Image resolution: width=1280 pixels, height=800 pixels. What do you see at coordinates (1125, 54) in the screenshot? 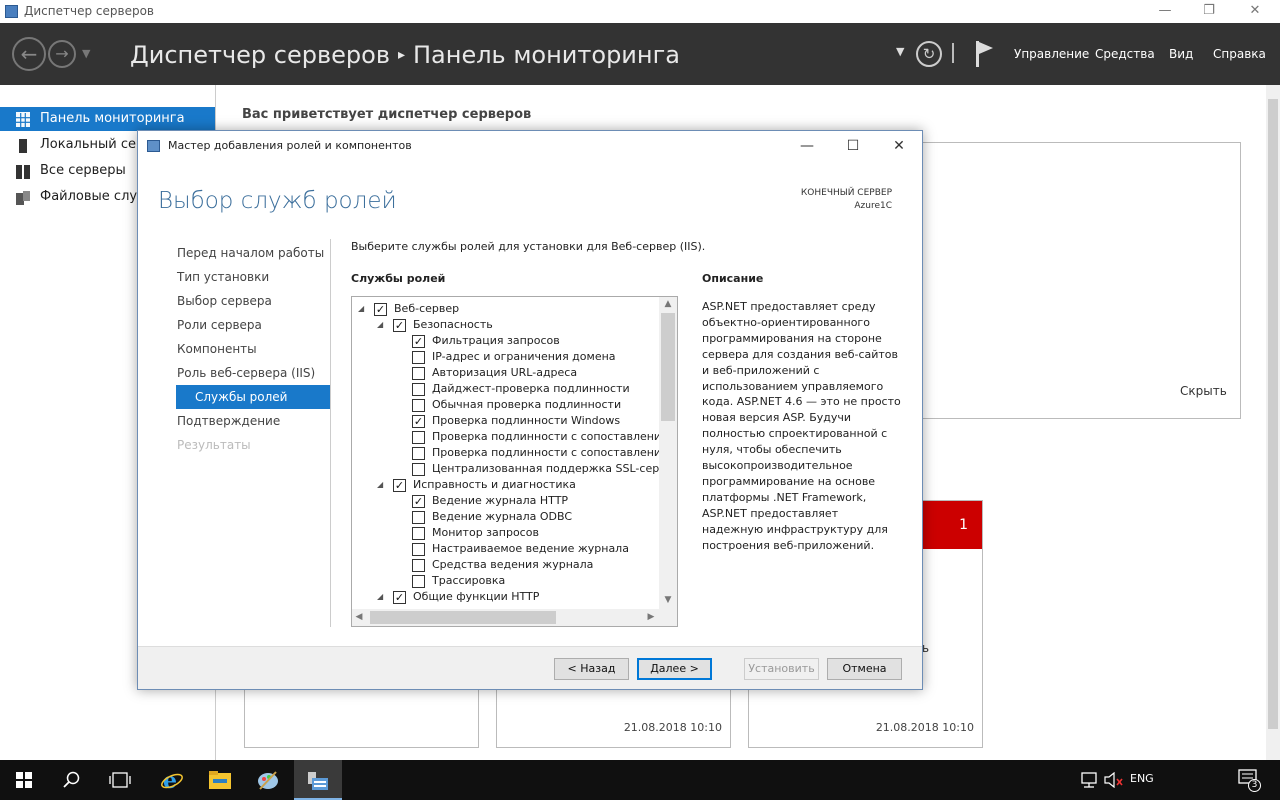
I see `menu-tools: Средства` at bounding box center [1125, 54].